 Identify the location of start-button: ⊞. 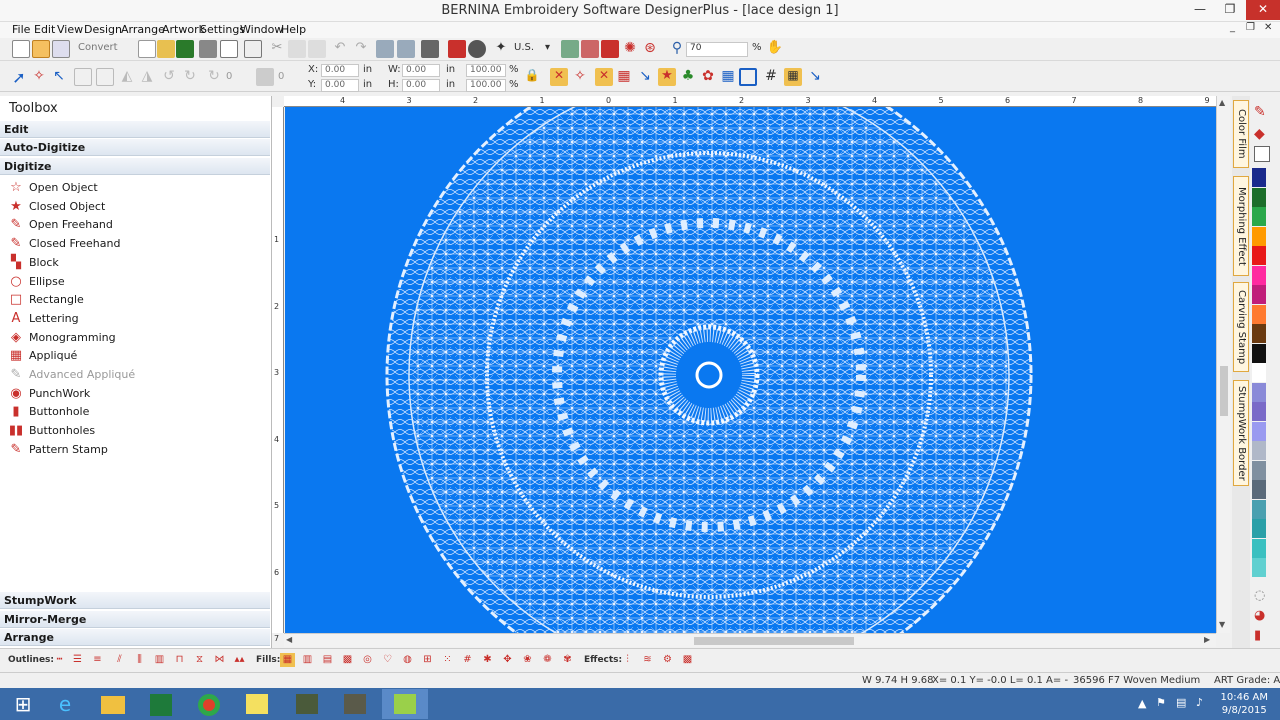
(23, 704).